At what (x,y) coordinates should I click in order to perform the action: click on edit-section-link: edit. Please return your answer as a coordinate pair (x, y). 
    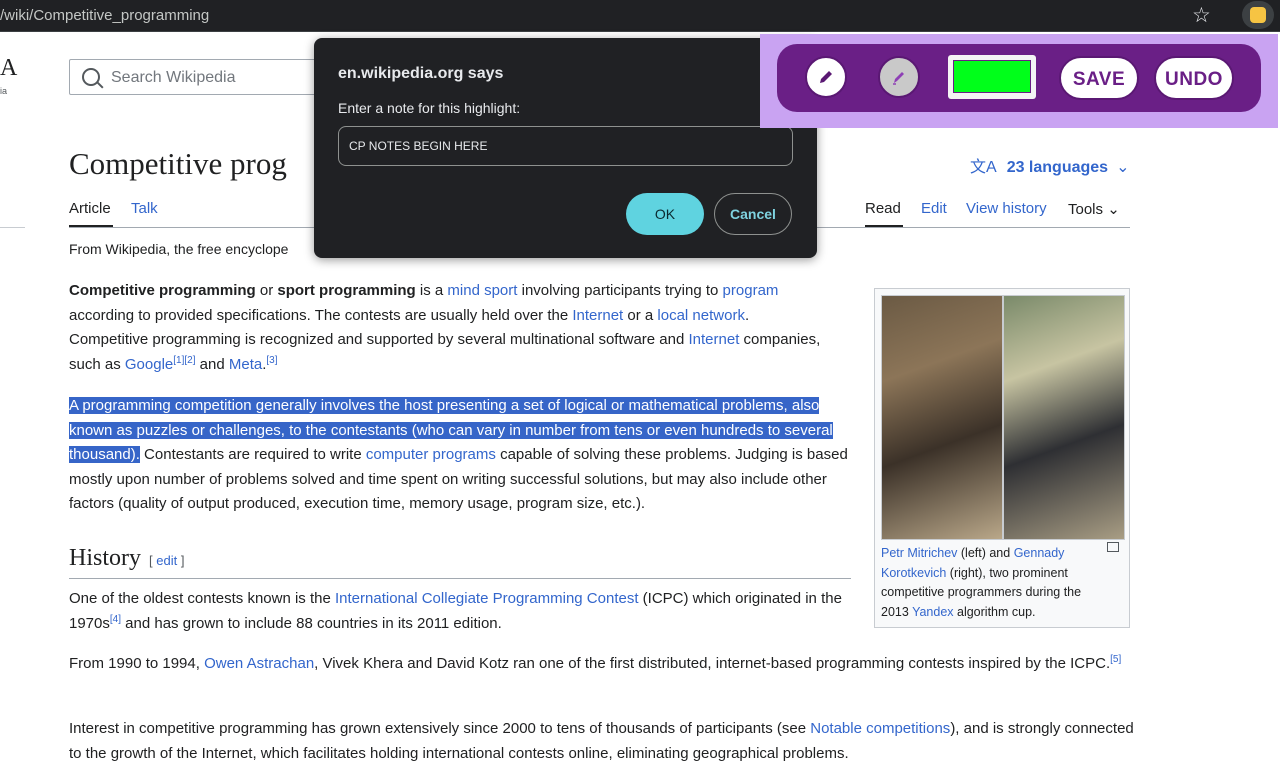
    Looking at the image, I should click on (166, 560).